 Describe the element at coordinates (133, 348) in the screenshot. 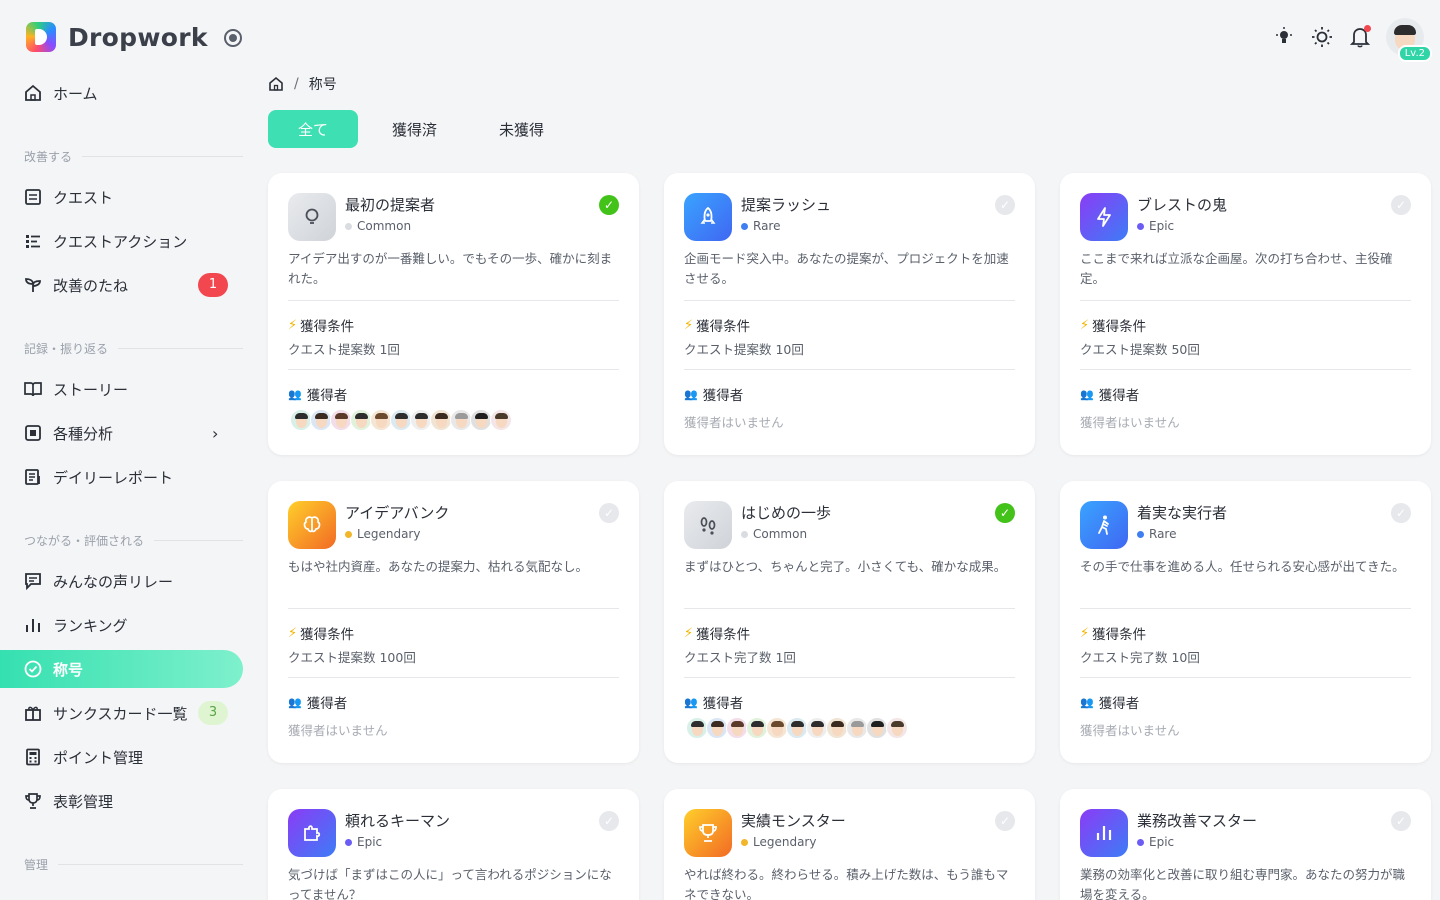

I see `section-record: 記録・振り返る` at that location.